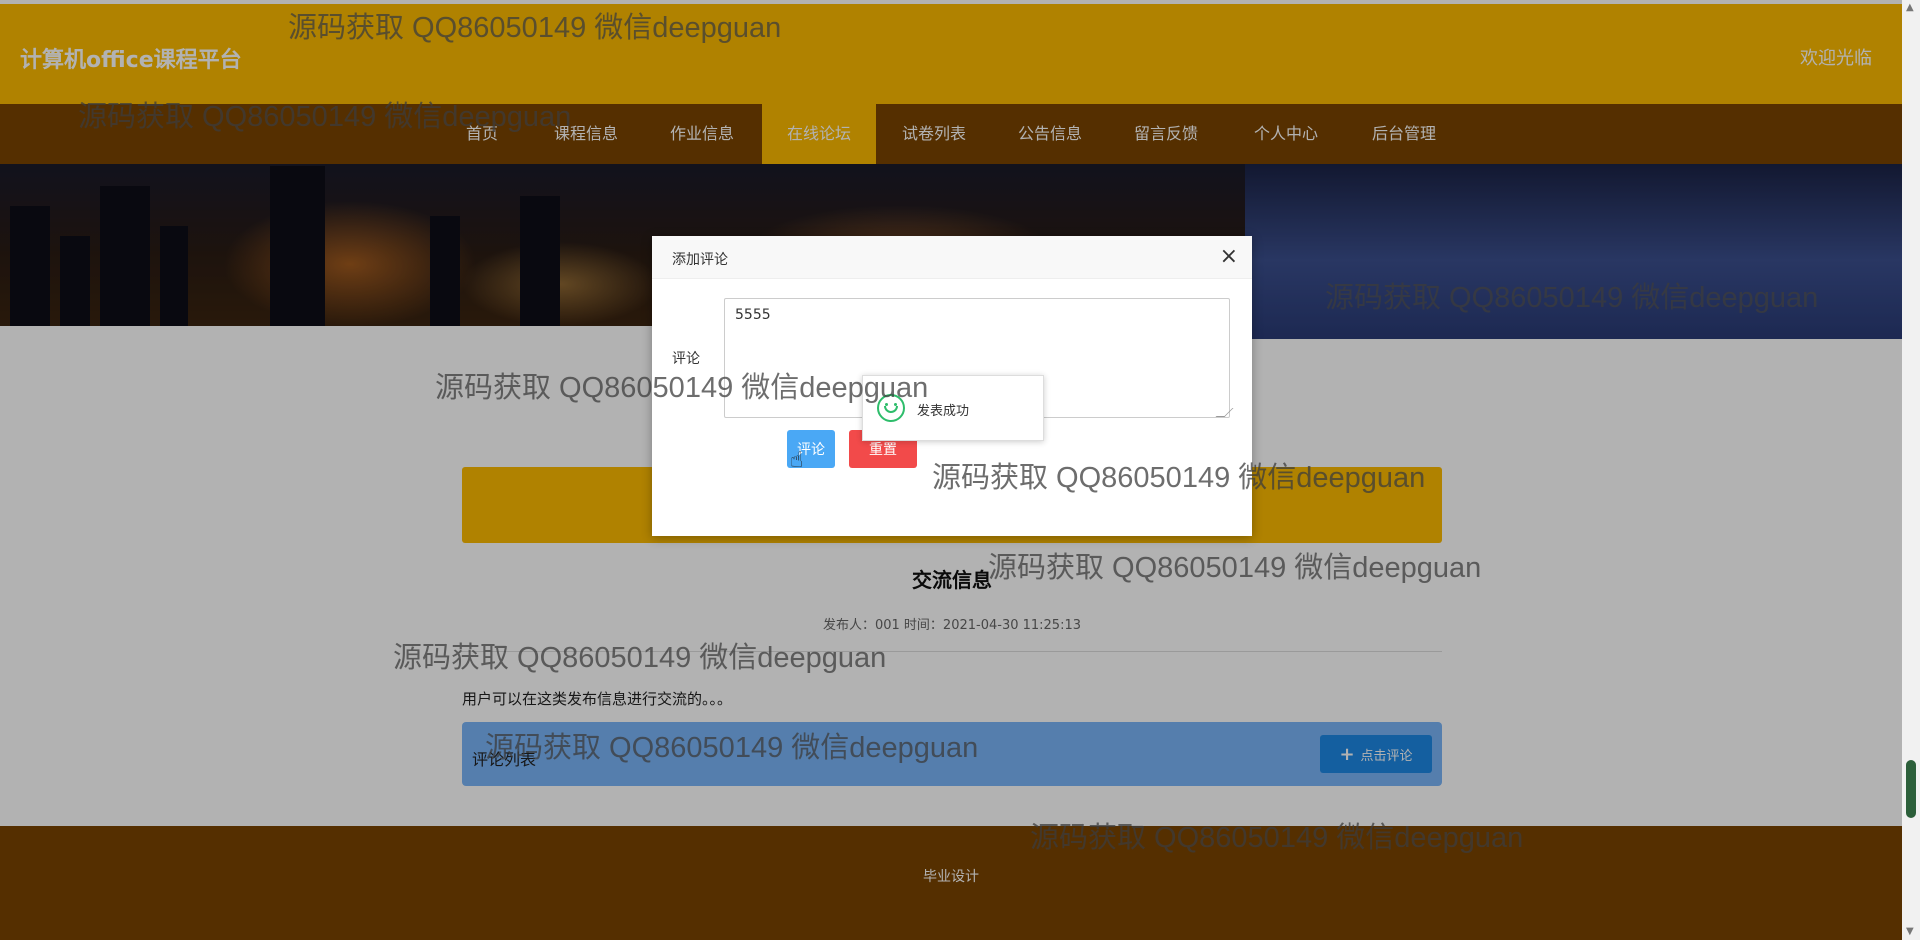  What do you see at coordinates (1229, 256) in the screenshot?
I see `close-icon: ×` at bounding box center [1229, 256].